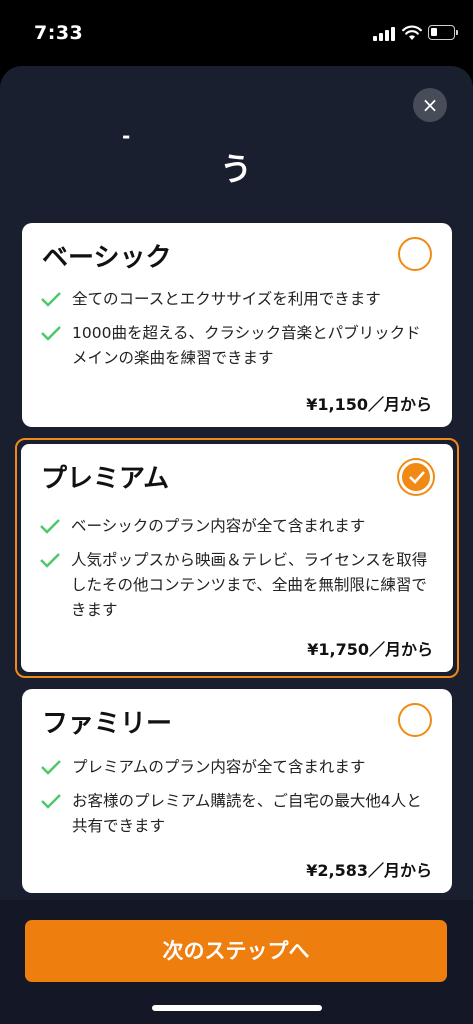  Describe the element at coordinates (412, 32) in the screenshot. I see `wifi-icon` at that location.